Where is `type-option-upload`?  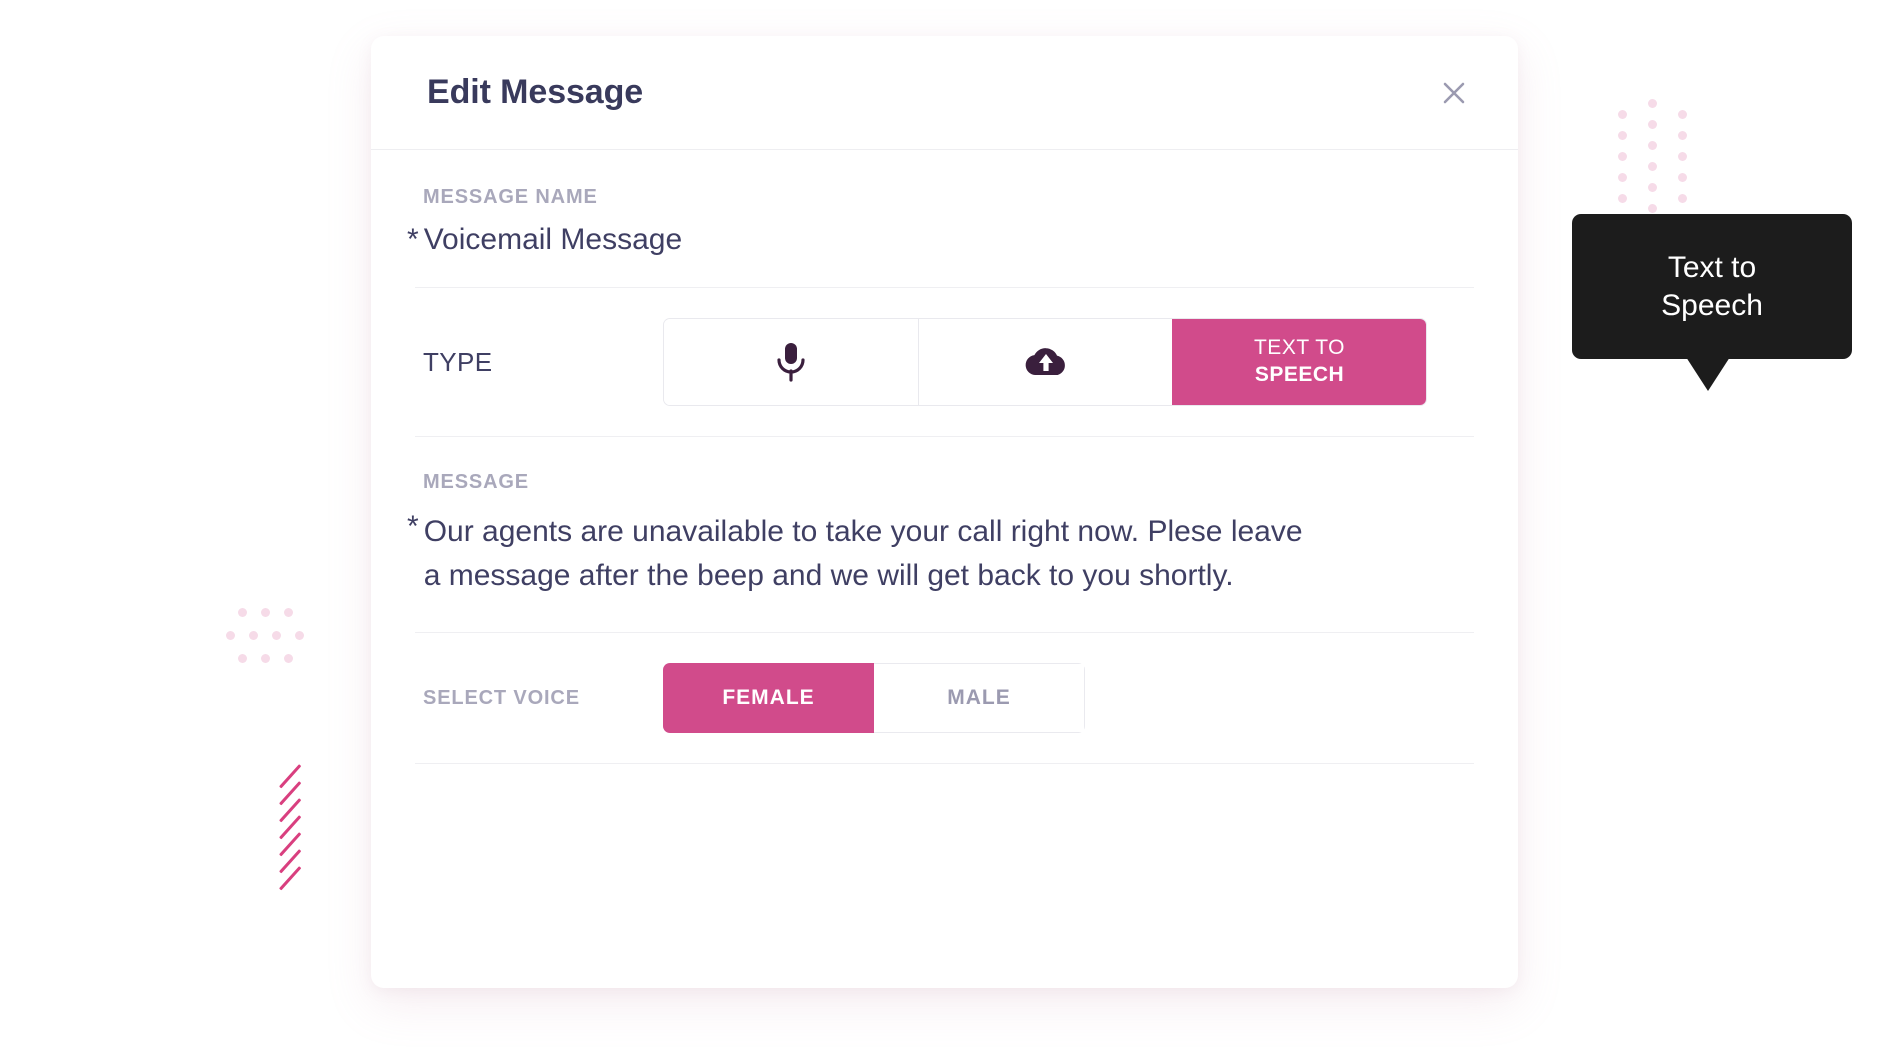
type-option-upload is located at coordinates (1045, 362).